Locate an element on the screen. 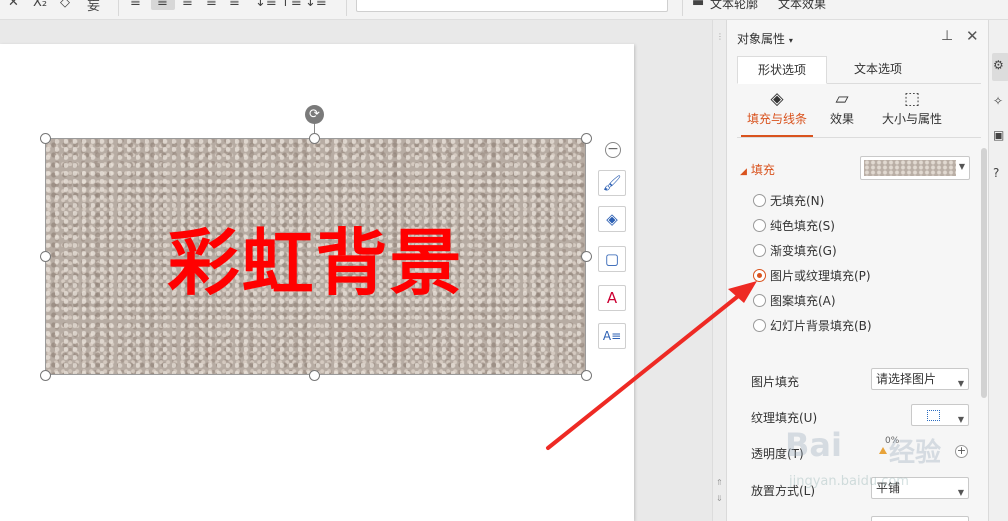  radio-solid-fill: 纯色填充(S) is located at coordinates (794, 226).